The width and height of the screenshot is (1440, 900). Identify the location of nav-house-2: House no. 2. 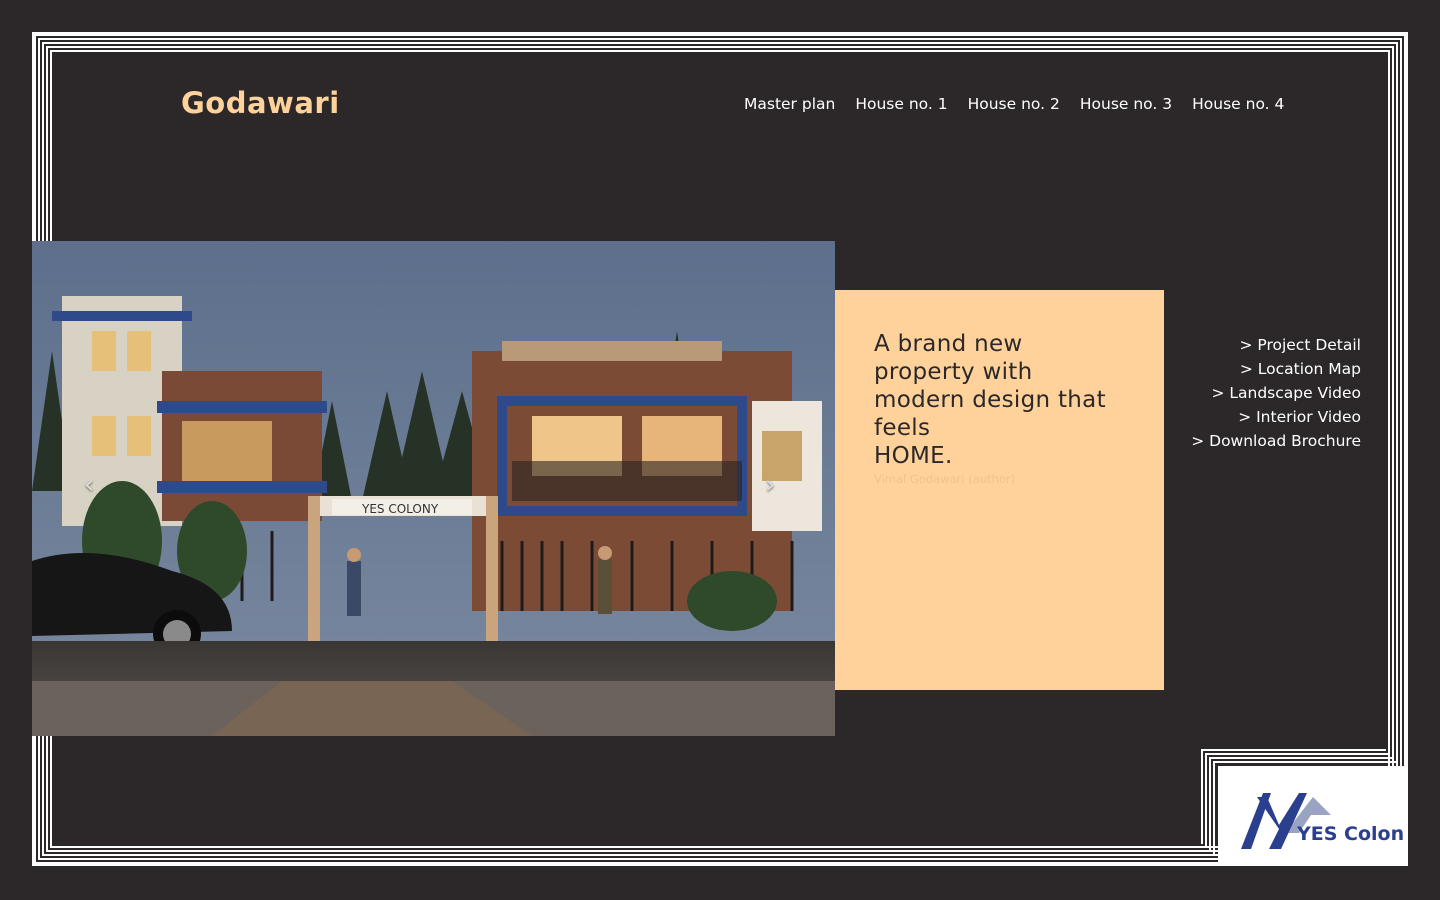
(1014, 104).